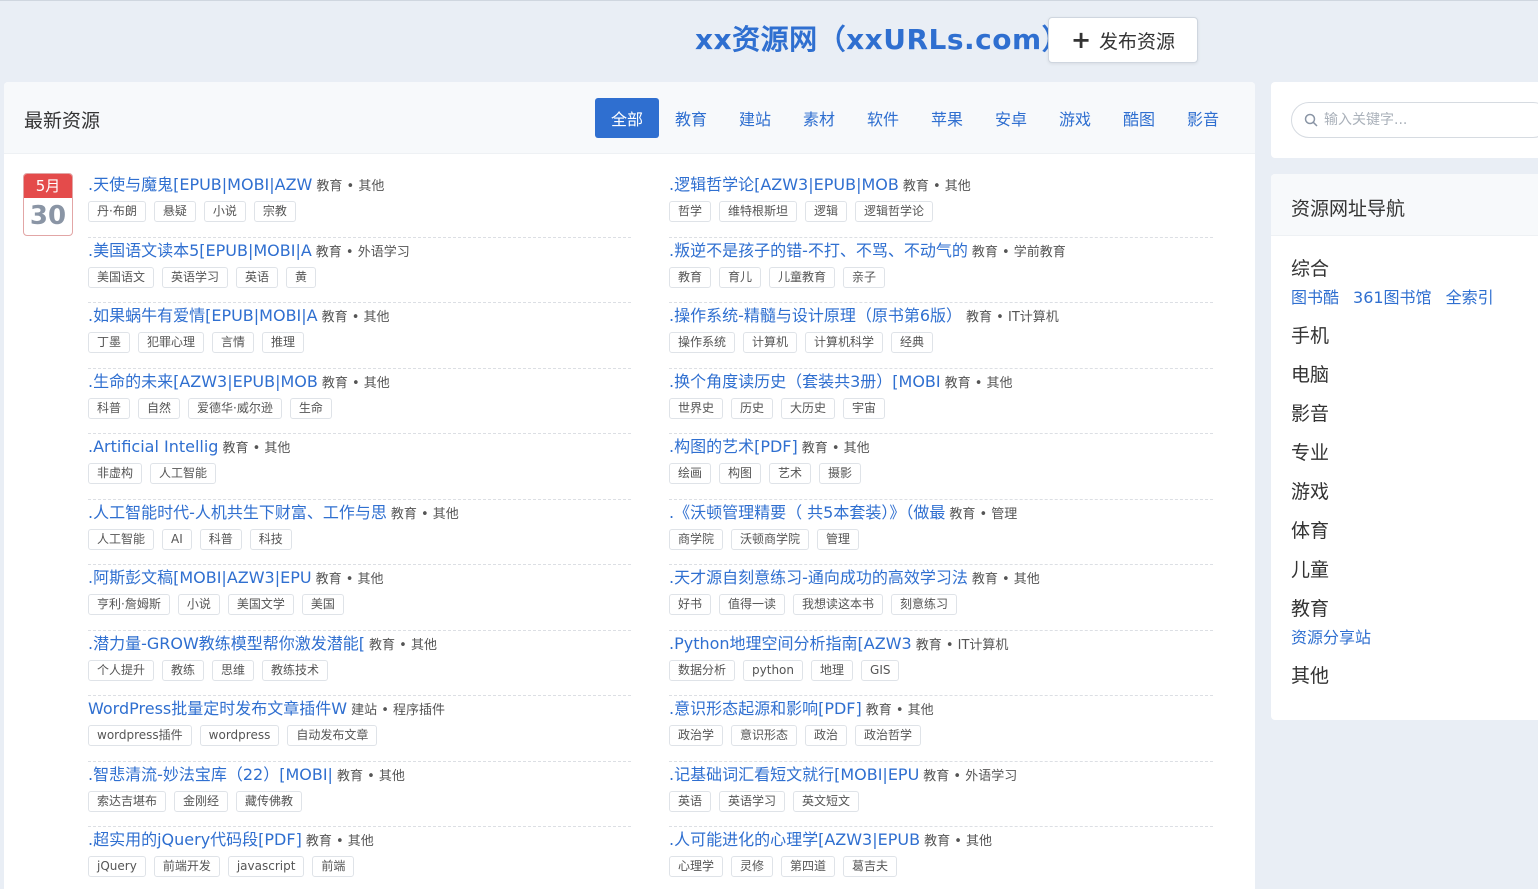 The width and height of the screenshot is (1538, 889). I want to click on tag: 经典, so click(912, 342).